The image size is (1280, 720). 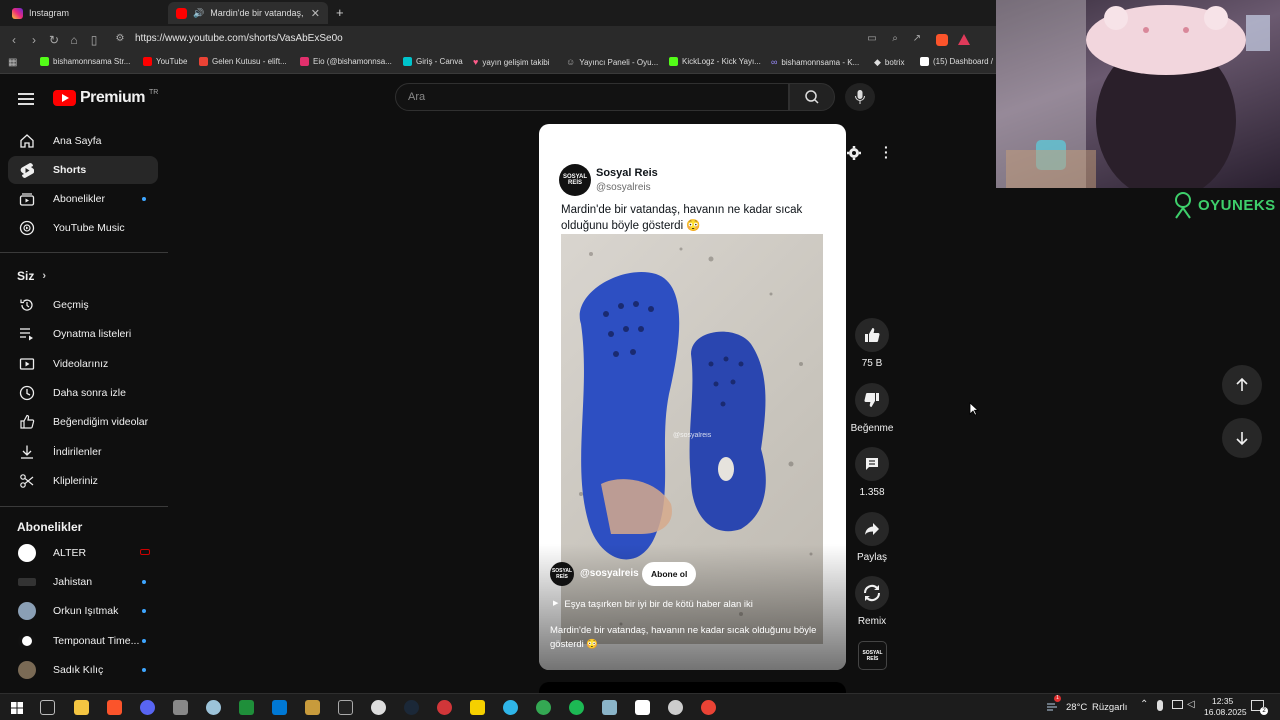 I want to click on apps-icon: ▦, so click(x=12, y=62).